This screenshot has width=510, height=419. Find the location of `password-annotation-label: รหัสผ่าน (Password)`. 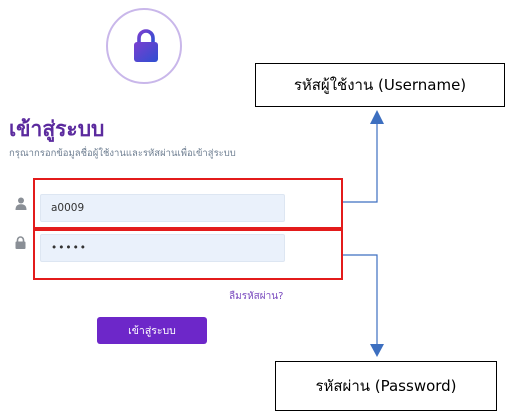

password-annotation-label: รหัสผ่าน (Password) is located at coordinates (386, 386).